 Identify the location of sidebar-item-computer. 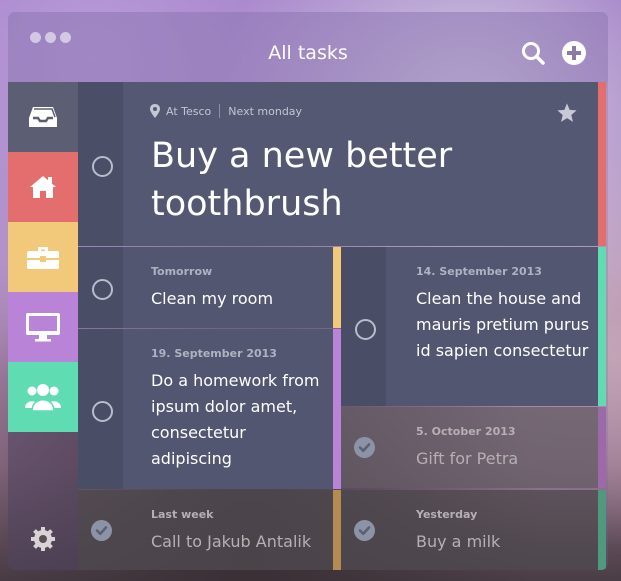
(43, 327).